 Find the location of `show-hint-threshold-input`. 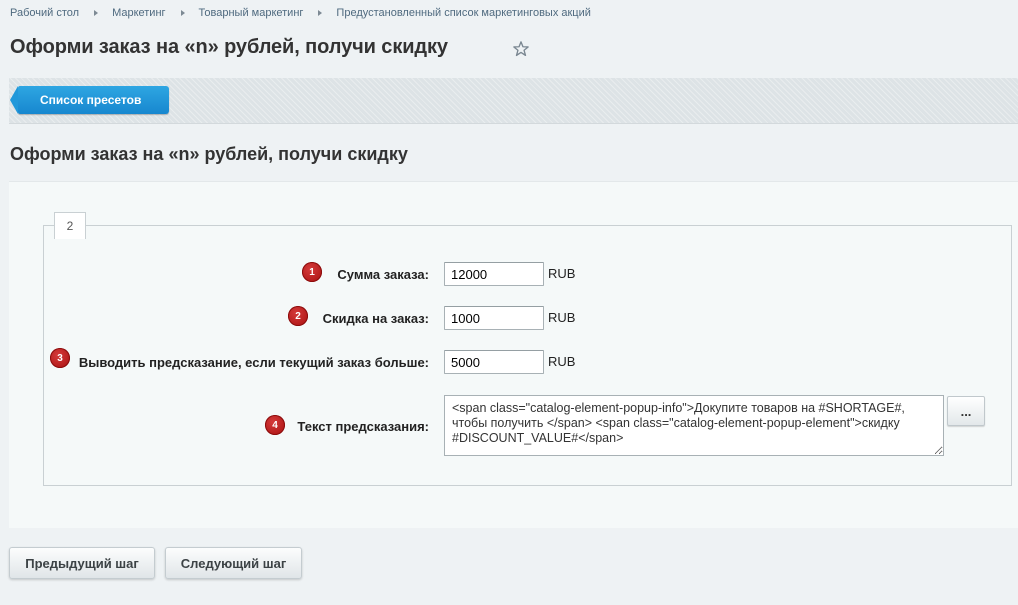

show-hint-threshold-input is located at coordinates (494, 362).